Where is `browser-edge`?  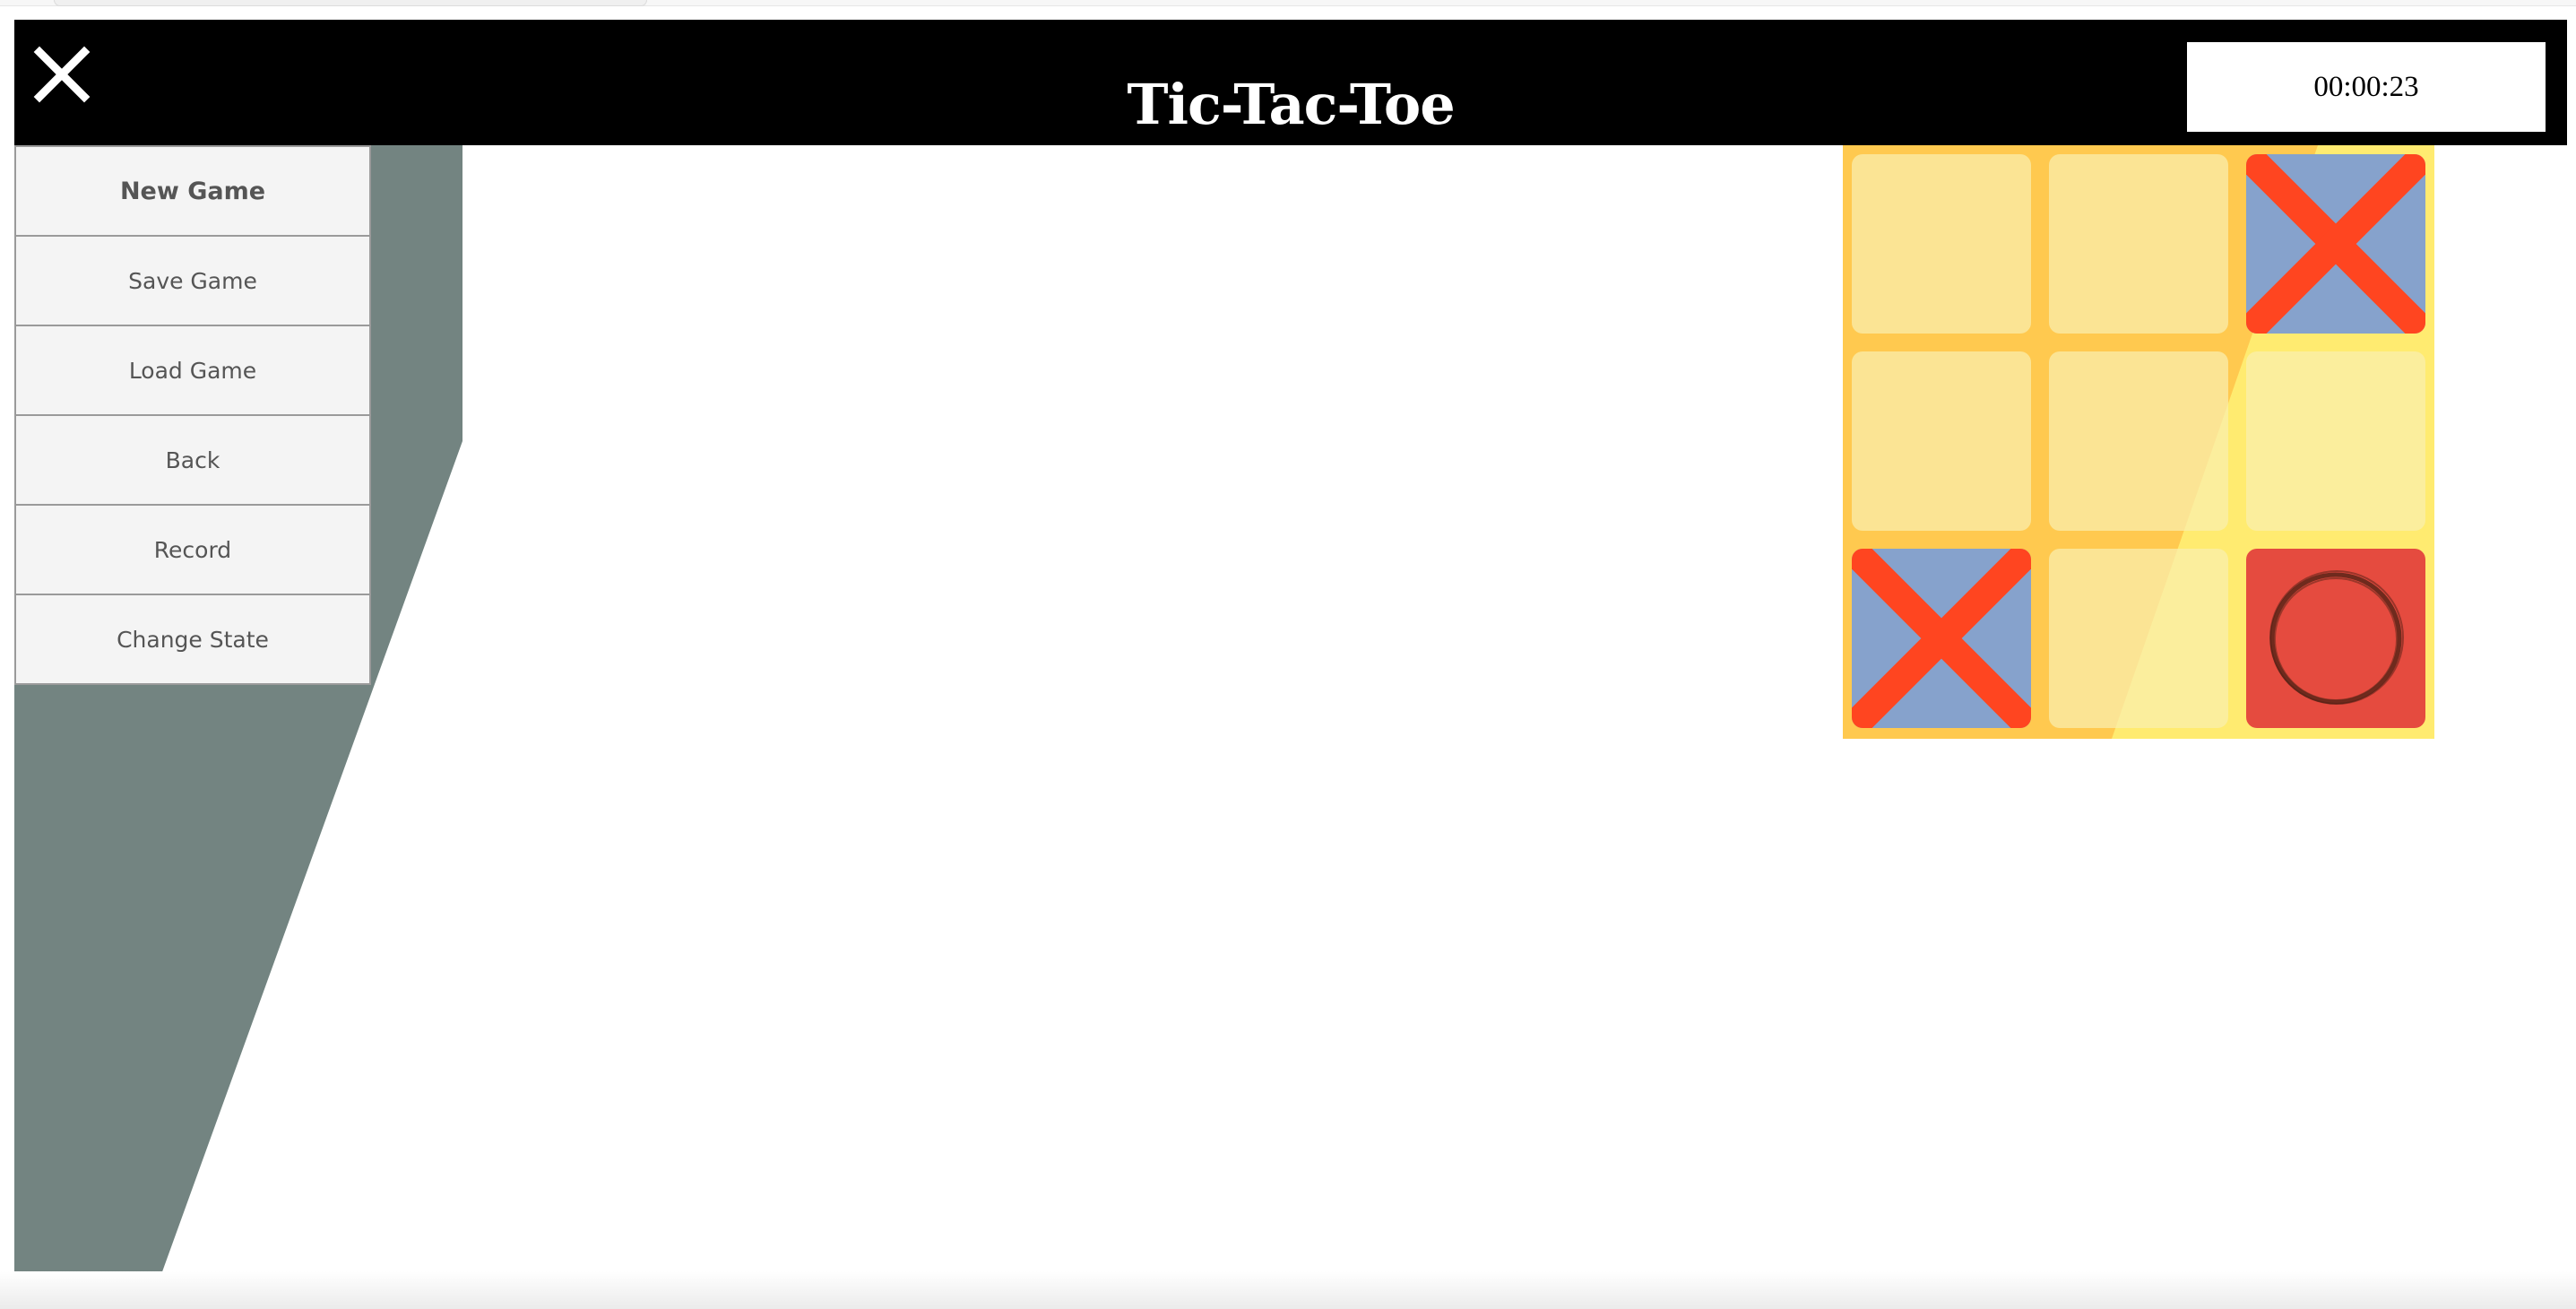 browser-edge is located at coordinates (1288, 3).